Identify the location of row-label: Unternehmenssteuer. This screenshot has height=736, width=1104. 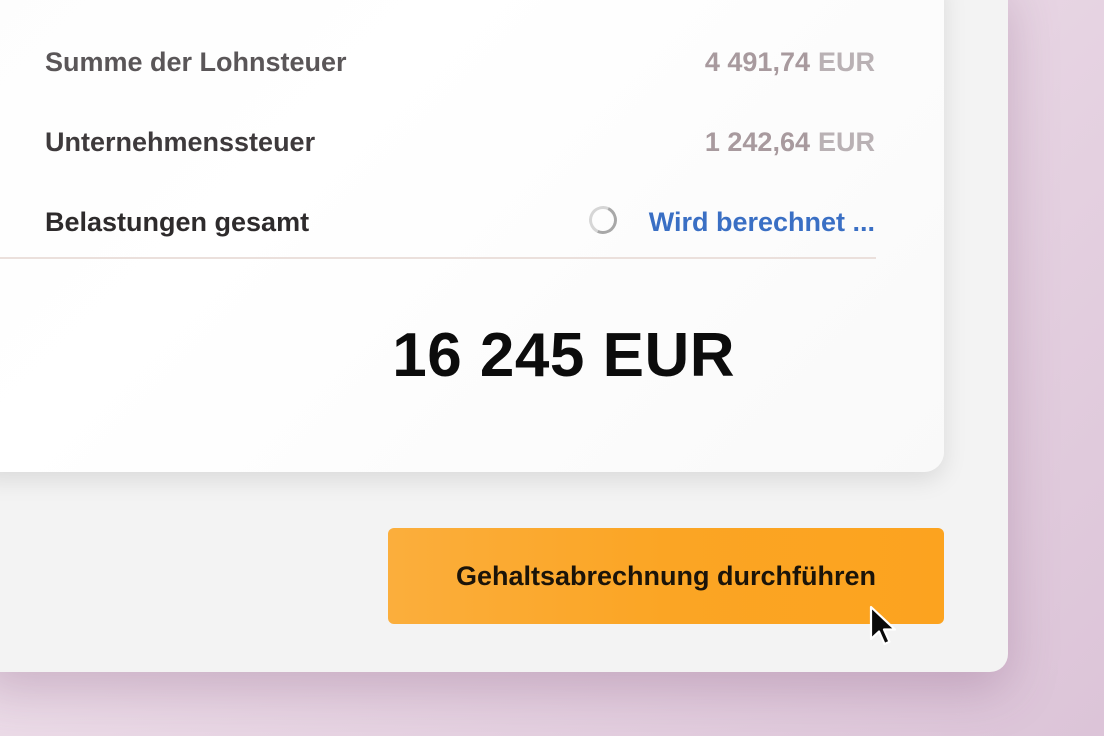
(180, 142).